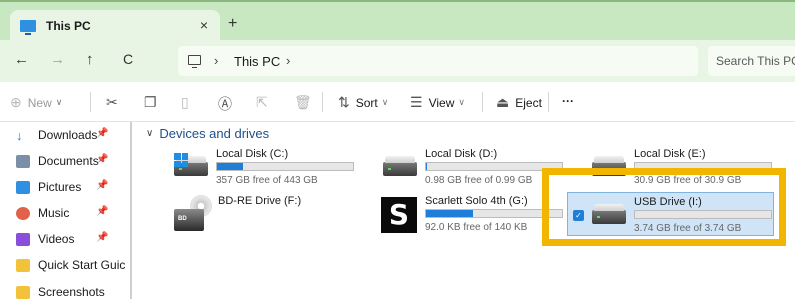 The height and width of the screenshot is (299, 795). What do you see at coordinates (82, 265) in the screenshot?
I see `sidebar-item-label: Quick Start Guic` at bounding box center [82, 265].